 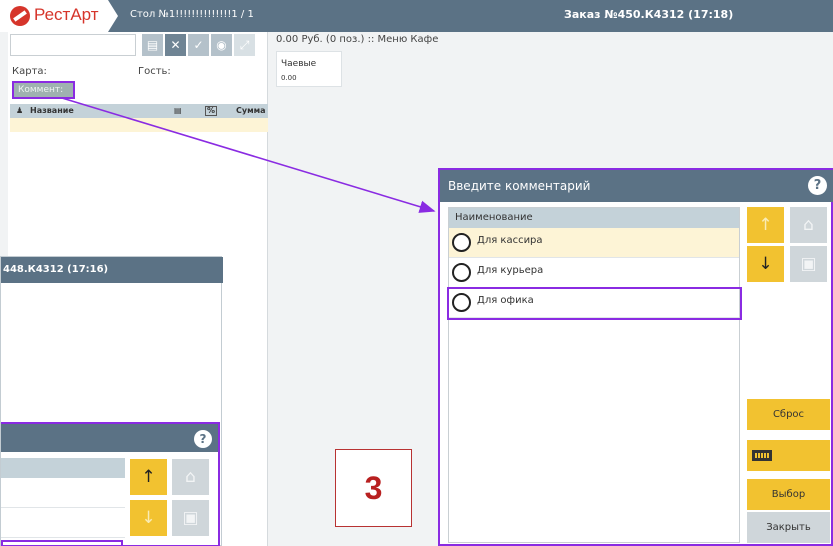 What do you see at coordinates (211, 111) in the screenshot?
I see `column-percent: %` at bounding box center [211, 111].